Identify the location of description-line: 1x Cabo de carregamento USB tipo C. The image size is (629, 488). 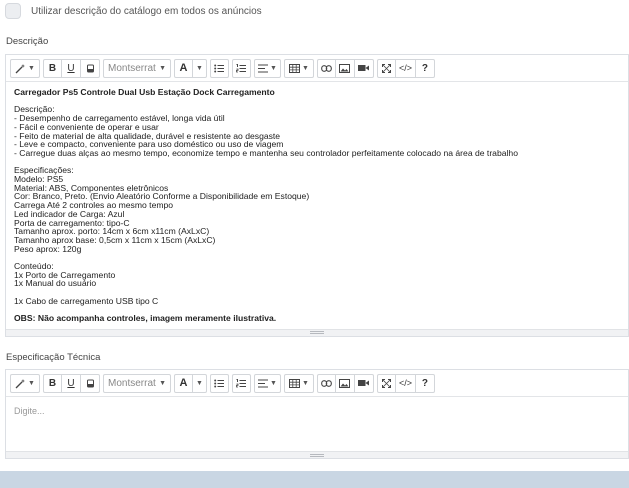
(86, 300).